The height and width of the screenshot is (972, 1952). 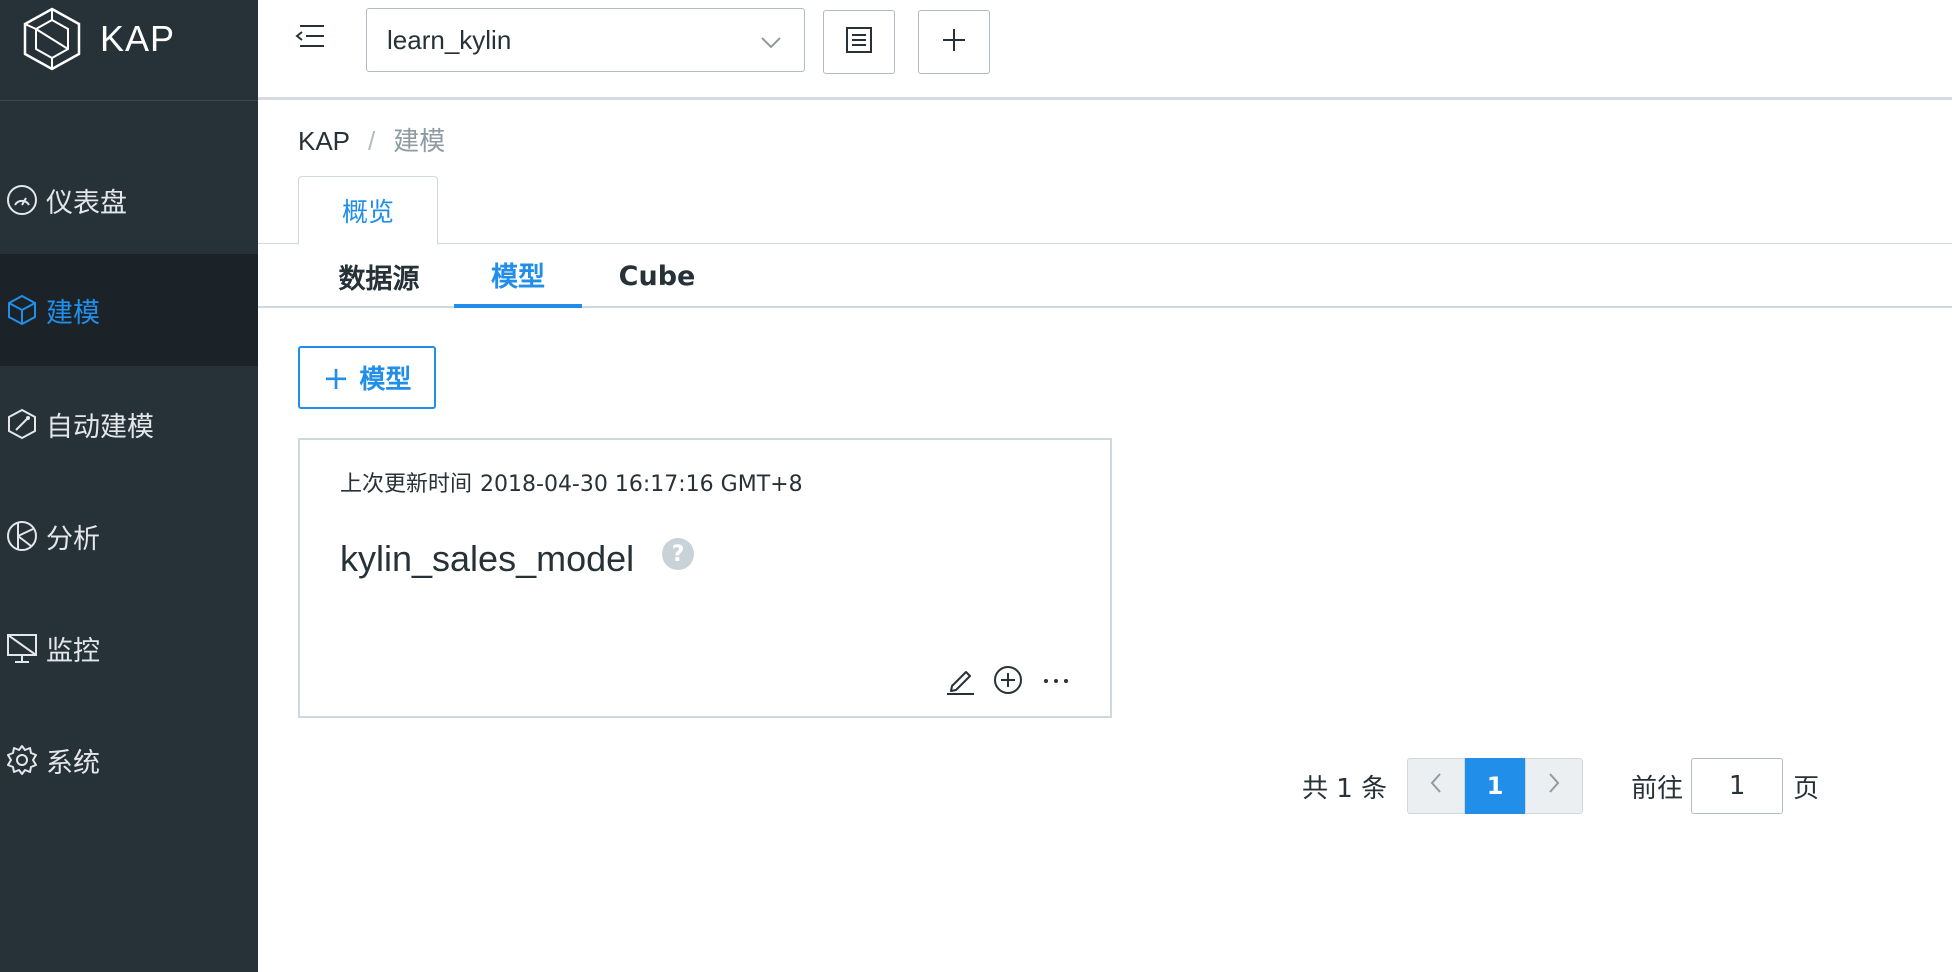 What do you see at coordinates (487, 559) in the screenshot?
I see `model-name: kylin_sales_model` at bounding box center [487, 559].